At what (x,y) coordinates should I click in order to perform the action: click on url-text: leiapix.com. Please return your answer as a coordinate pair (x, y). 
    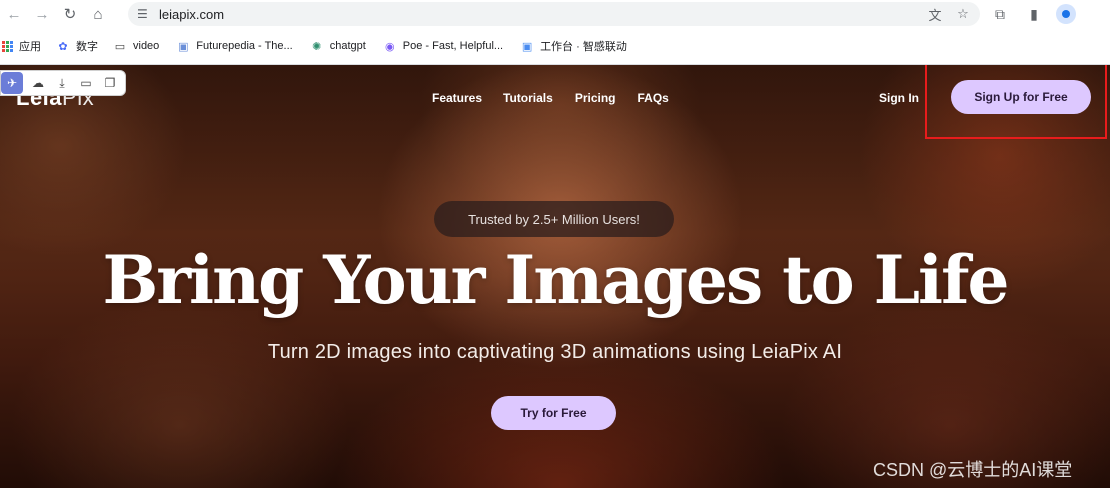
    Looking at the image, I should click on (191, 14).